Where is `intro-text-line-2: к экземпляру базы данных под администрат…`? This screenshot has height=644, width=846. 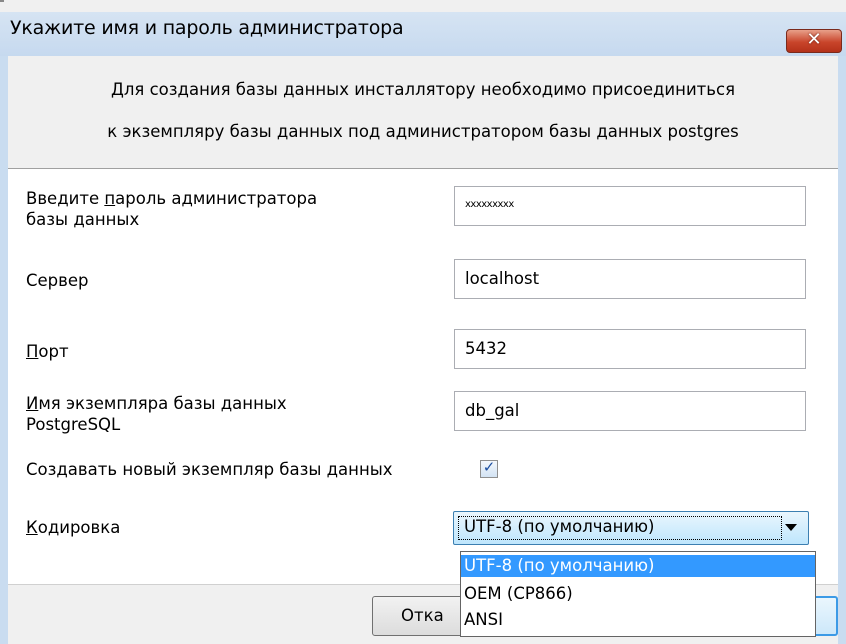 intro-text-line-2: к экземпляру базы данных под администрат… is located at coordinates (423, 131).